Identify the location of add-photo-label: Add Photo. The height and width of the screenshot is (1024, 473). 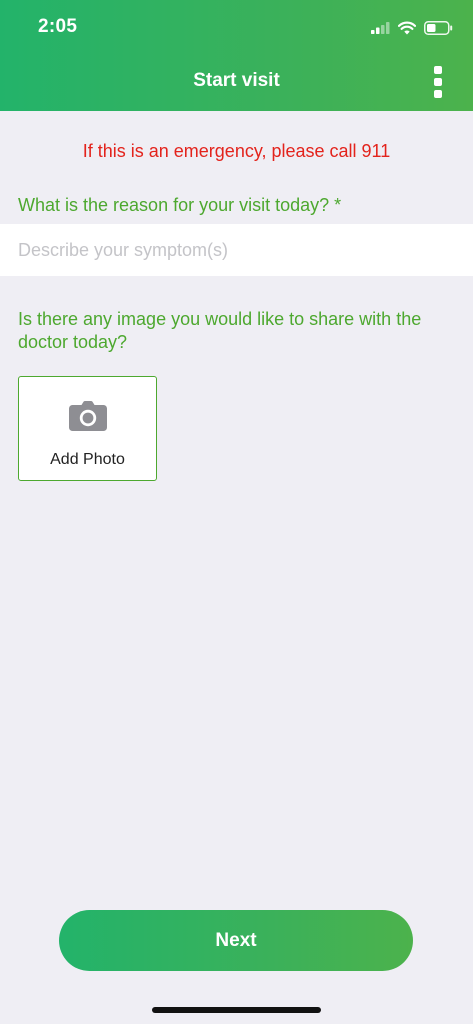
(87, 459).